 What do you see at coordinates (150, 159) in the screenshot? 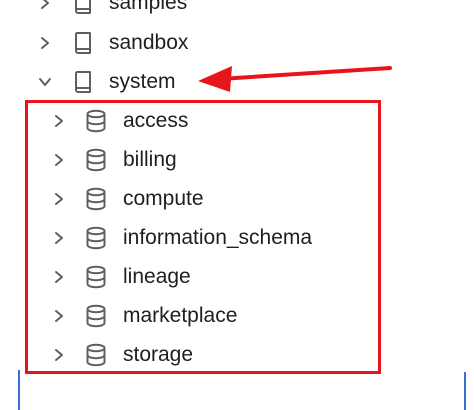
I see `tree-item-label: billing` at bounding box center [150, 159].